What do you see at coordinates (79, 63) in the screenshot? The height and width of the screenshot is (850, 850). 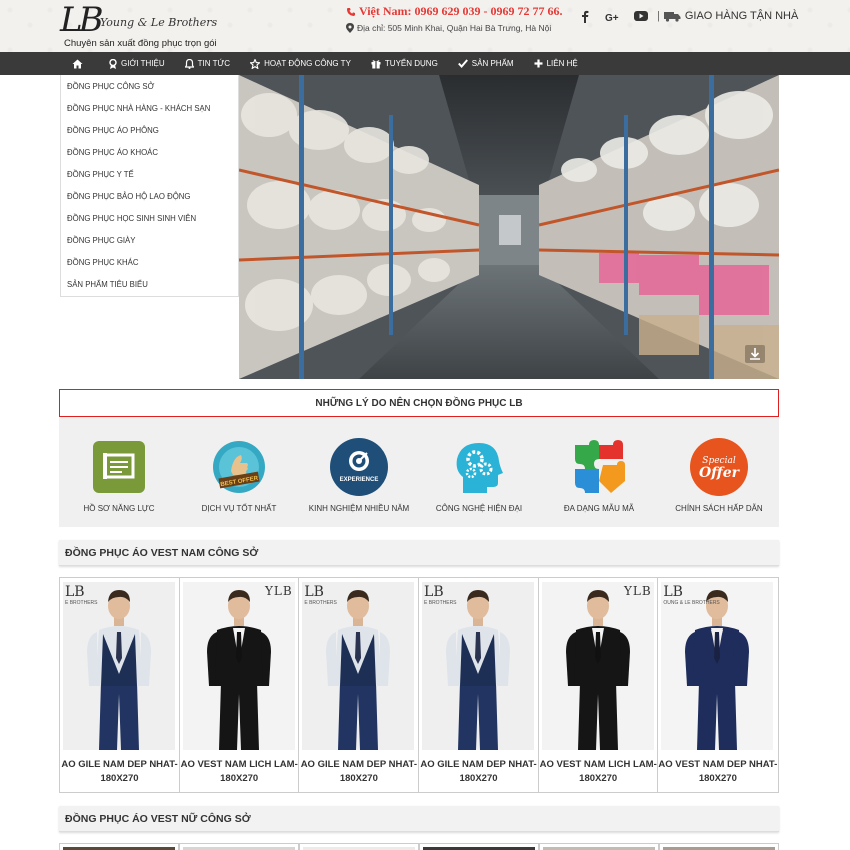 I see `nav-home` at bounding box center [79, 63].